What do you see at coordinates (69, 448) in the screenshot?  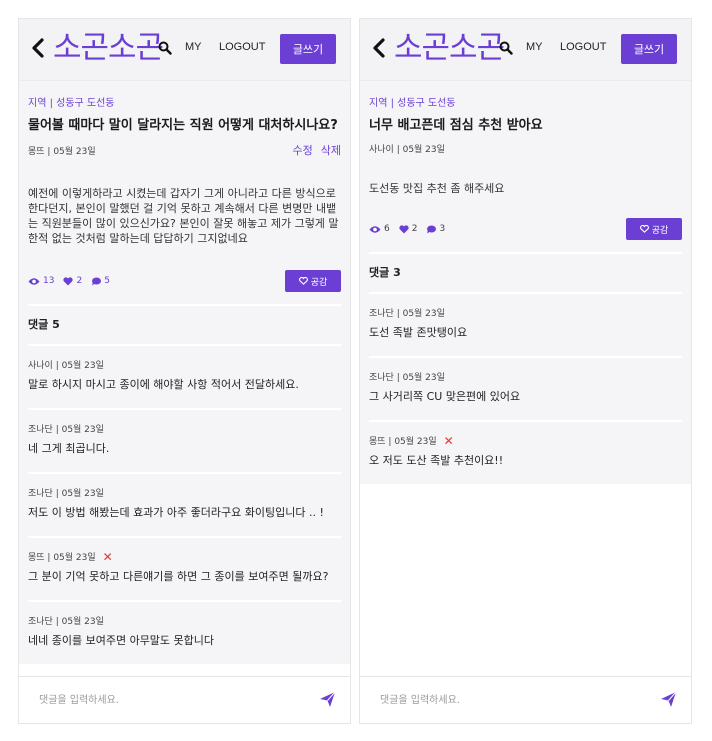 I see `comment-text: 네 그게 최곱니다.` at bounding box center [69, 448].